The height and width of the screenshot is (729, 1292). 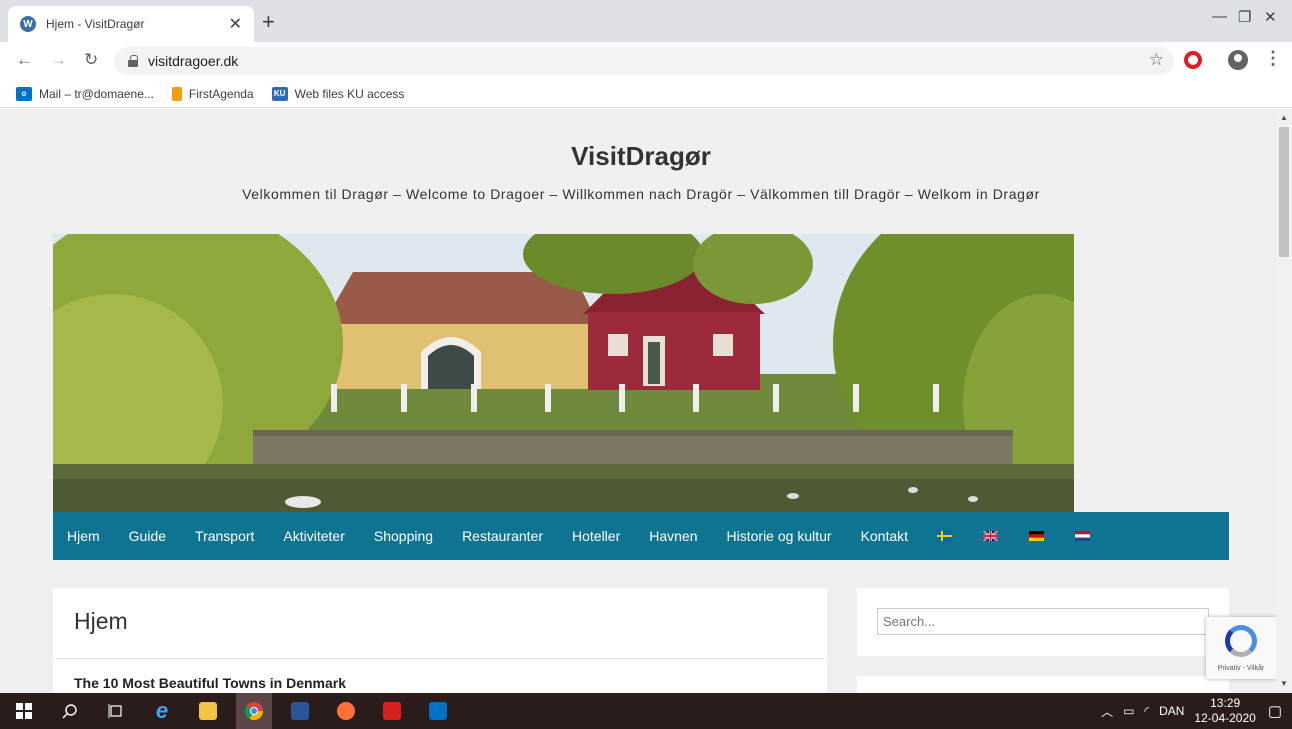 What do you see at coordinates (279, 93) in the screenshot?
I see `web-files-icon: KU` at bounding box center [279, 93].